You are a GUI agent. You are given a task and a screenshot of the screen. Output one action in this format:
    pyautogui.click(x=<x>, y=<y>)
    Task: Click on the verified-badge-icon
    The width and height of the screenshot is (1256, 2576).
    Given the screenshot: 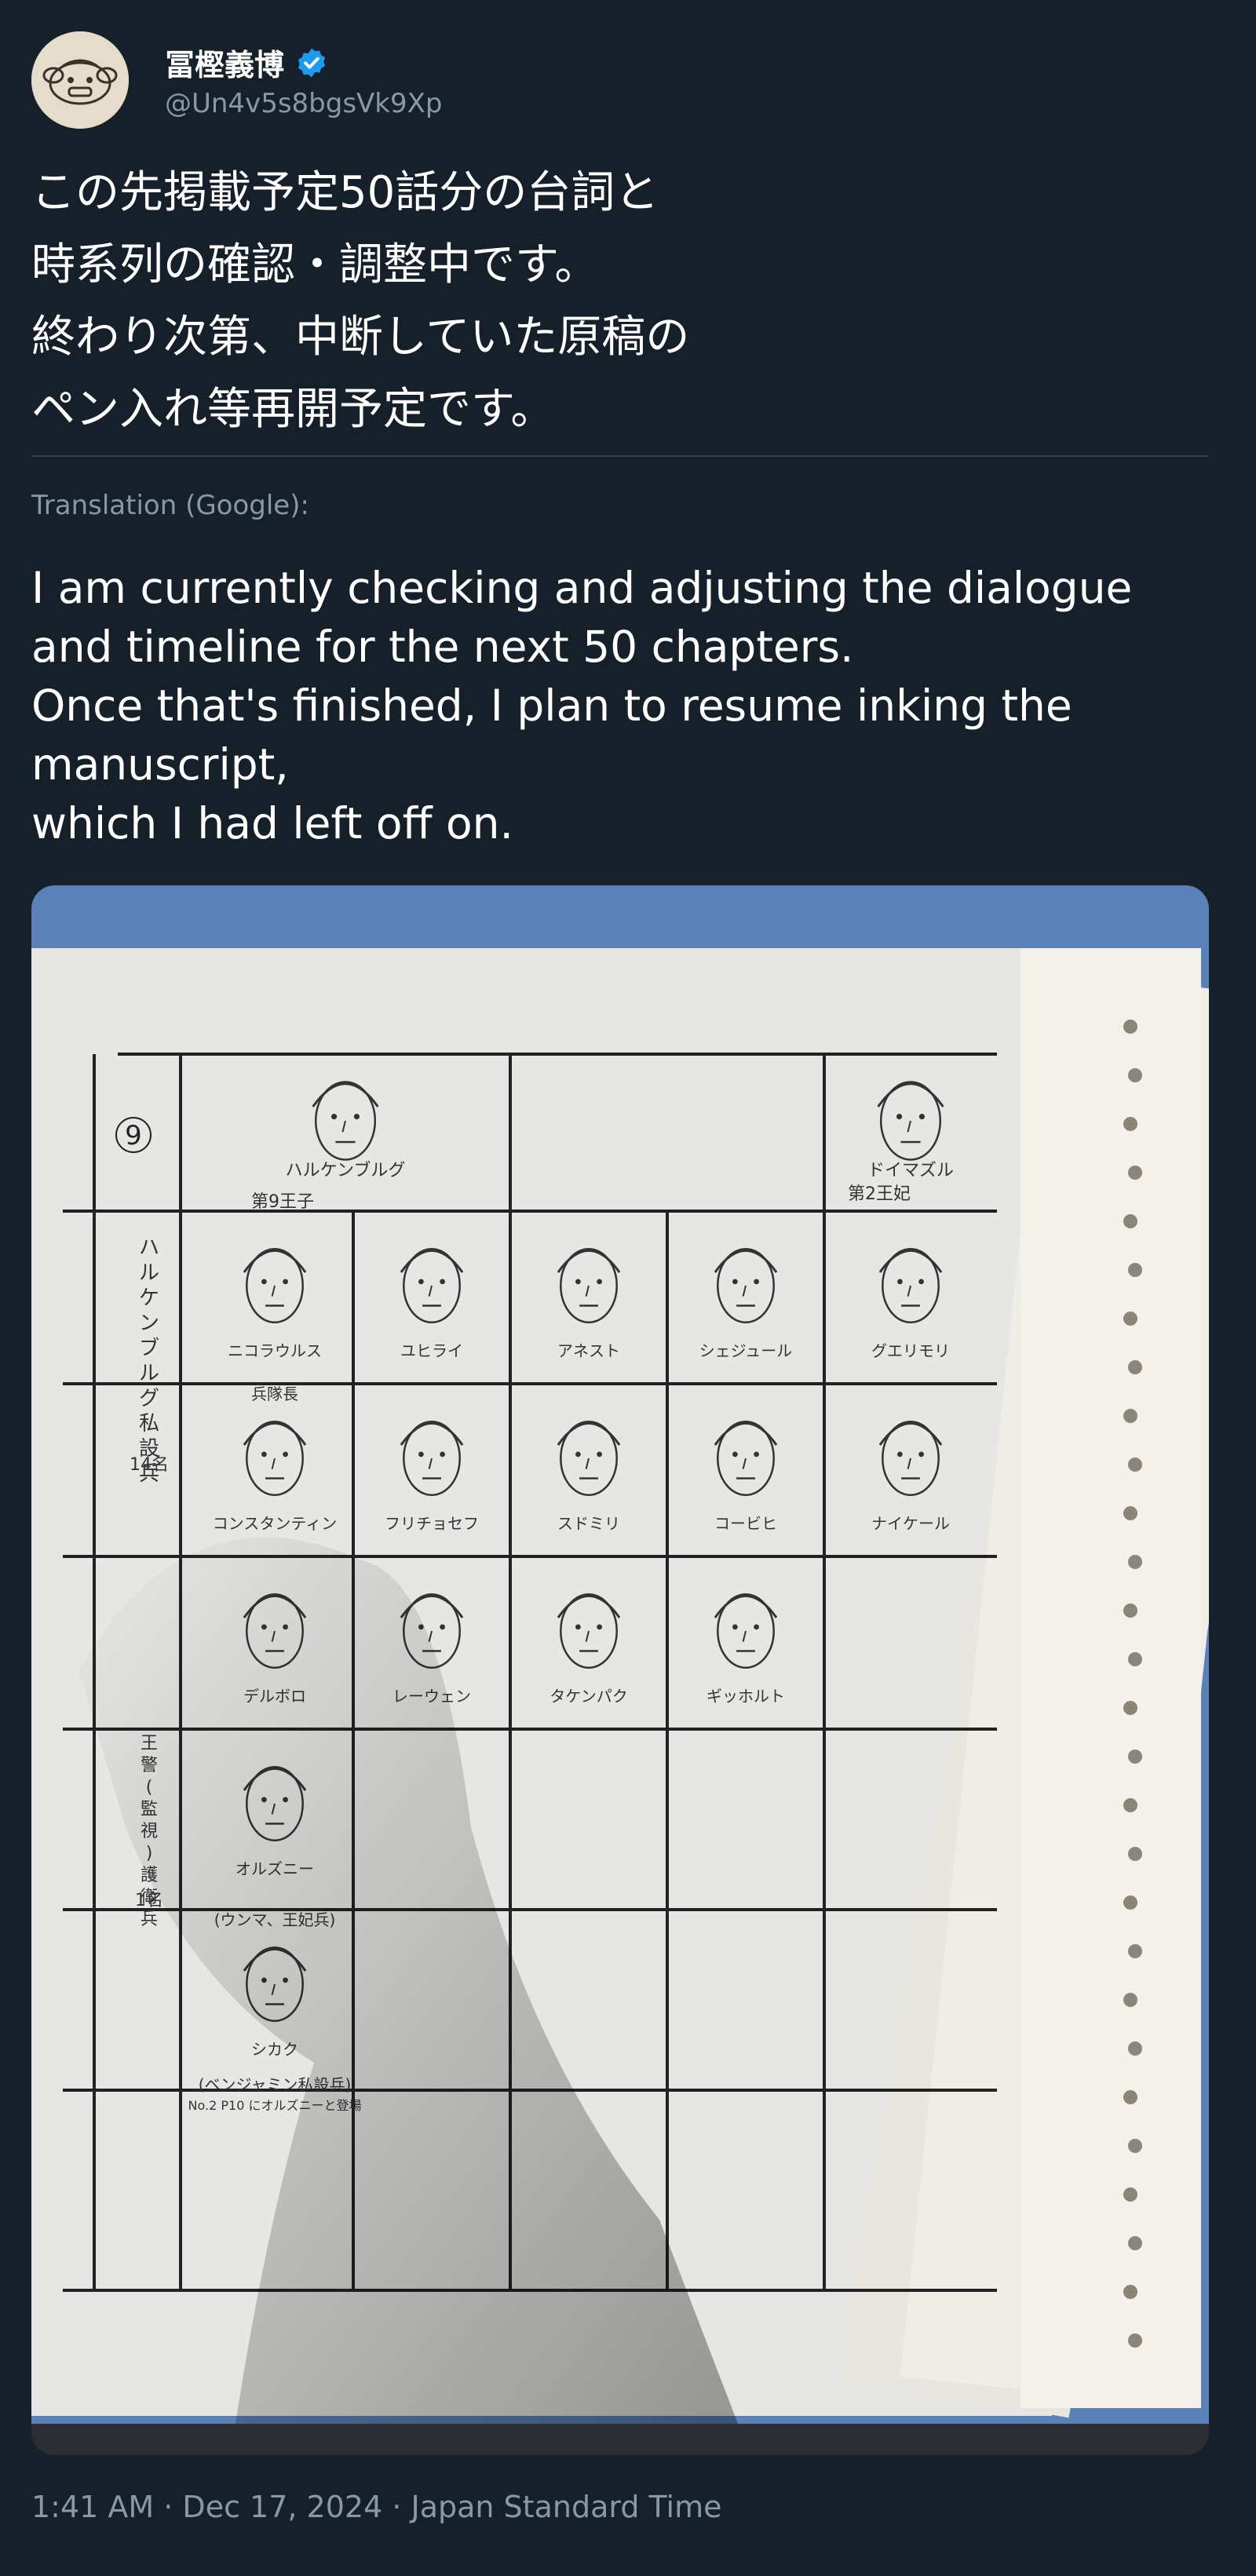 What is the action you would take?
    pyautogui.click(x=312, y=62)
    